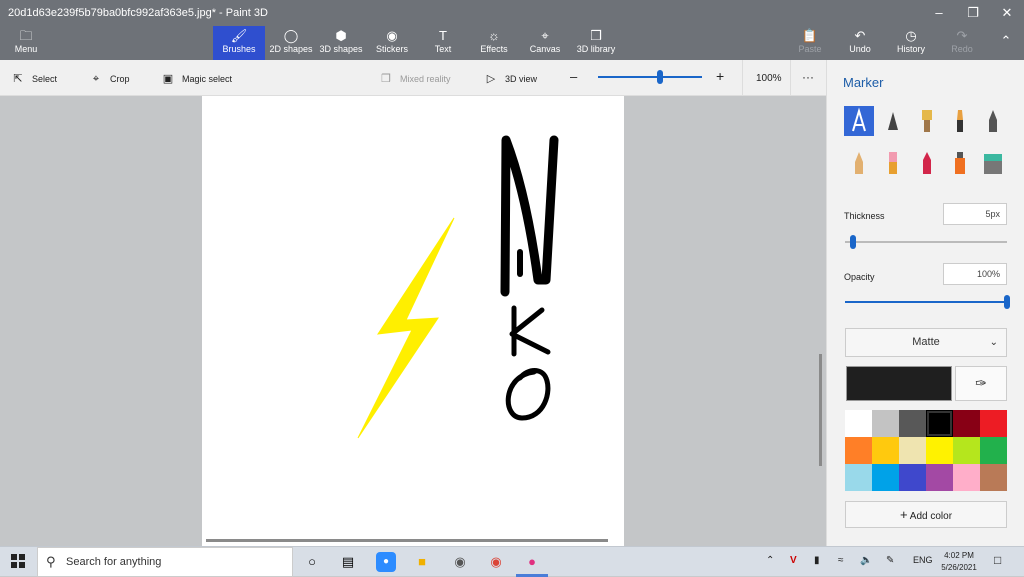 This screenshot has height=577, width=1024. Describe the element at coordinates (1007, 302) in the screenshot. I see `opacity-slider-thumb` at that location.